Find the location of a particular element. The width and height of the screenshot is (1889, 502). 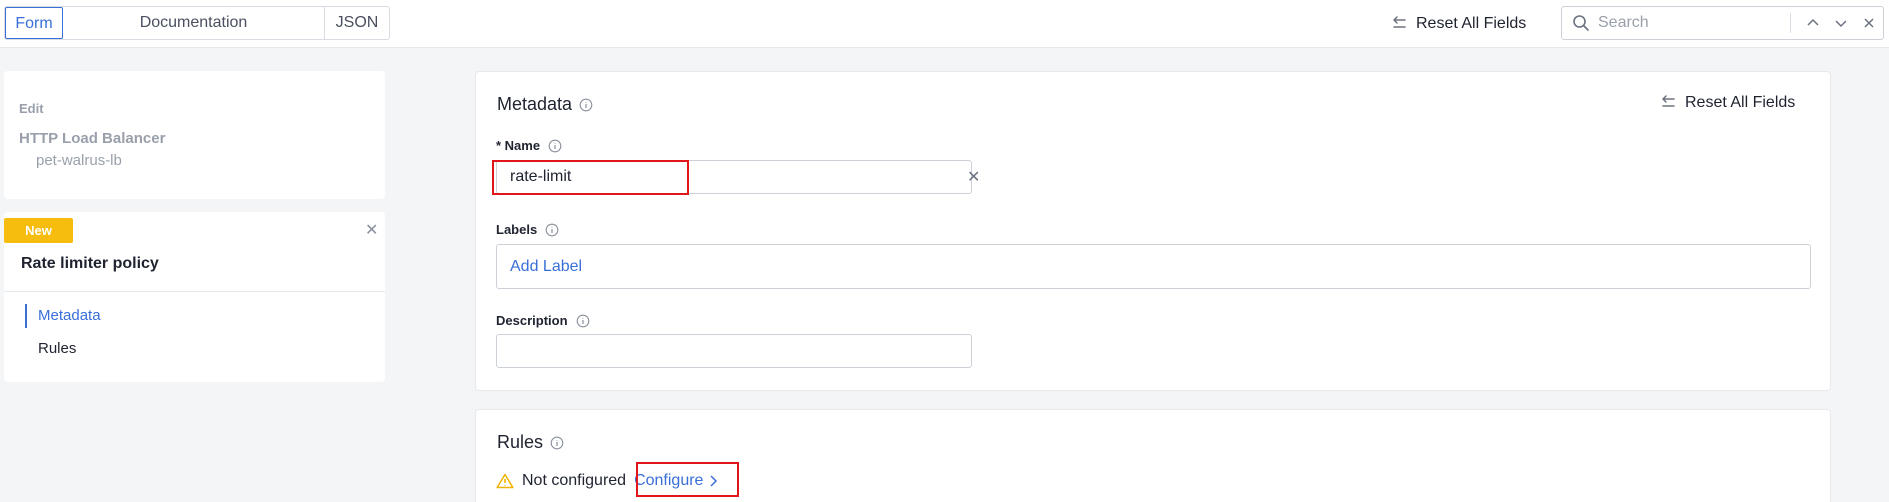

rules-status-row: Not configured Configure is located at coordinates (607, 481).